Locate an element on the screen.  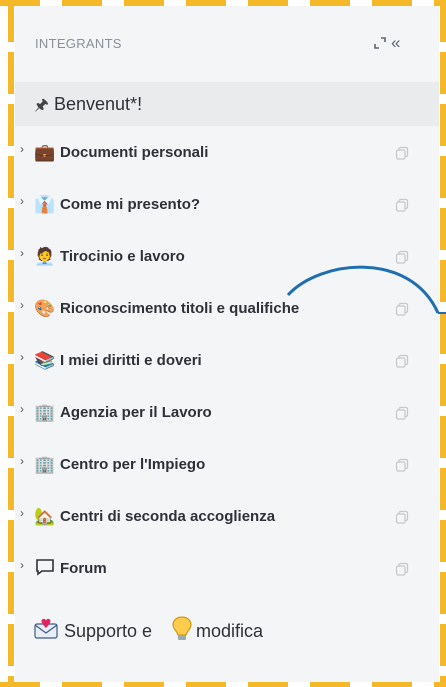
sidebar-item-centri-di-seconda-accoglienza: › 🏡 Centri di seconda accoglienza is located at coordinates (227, 519).